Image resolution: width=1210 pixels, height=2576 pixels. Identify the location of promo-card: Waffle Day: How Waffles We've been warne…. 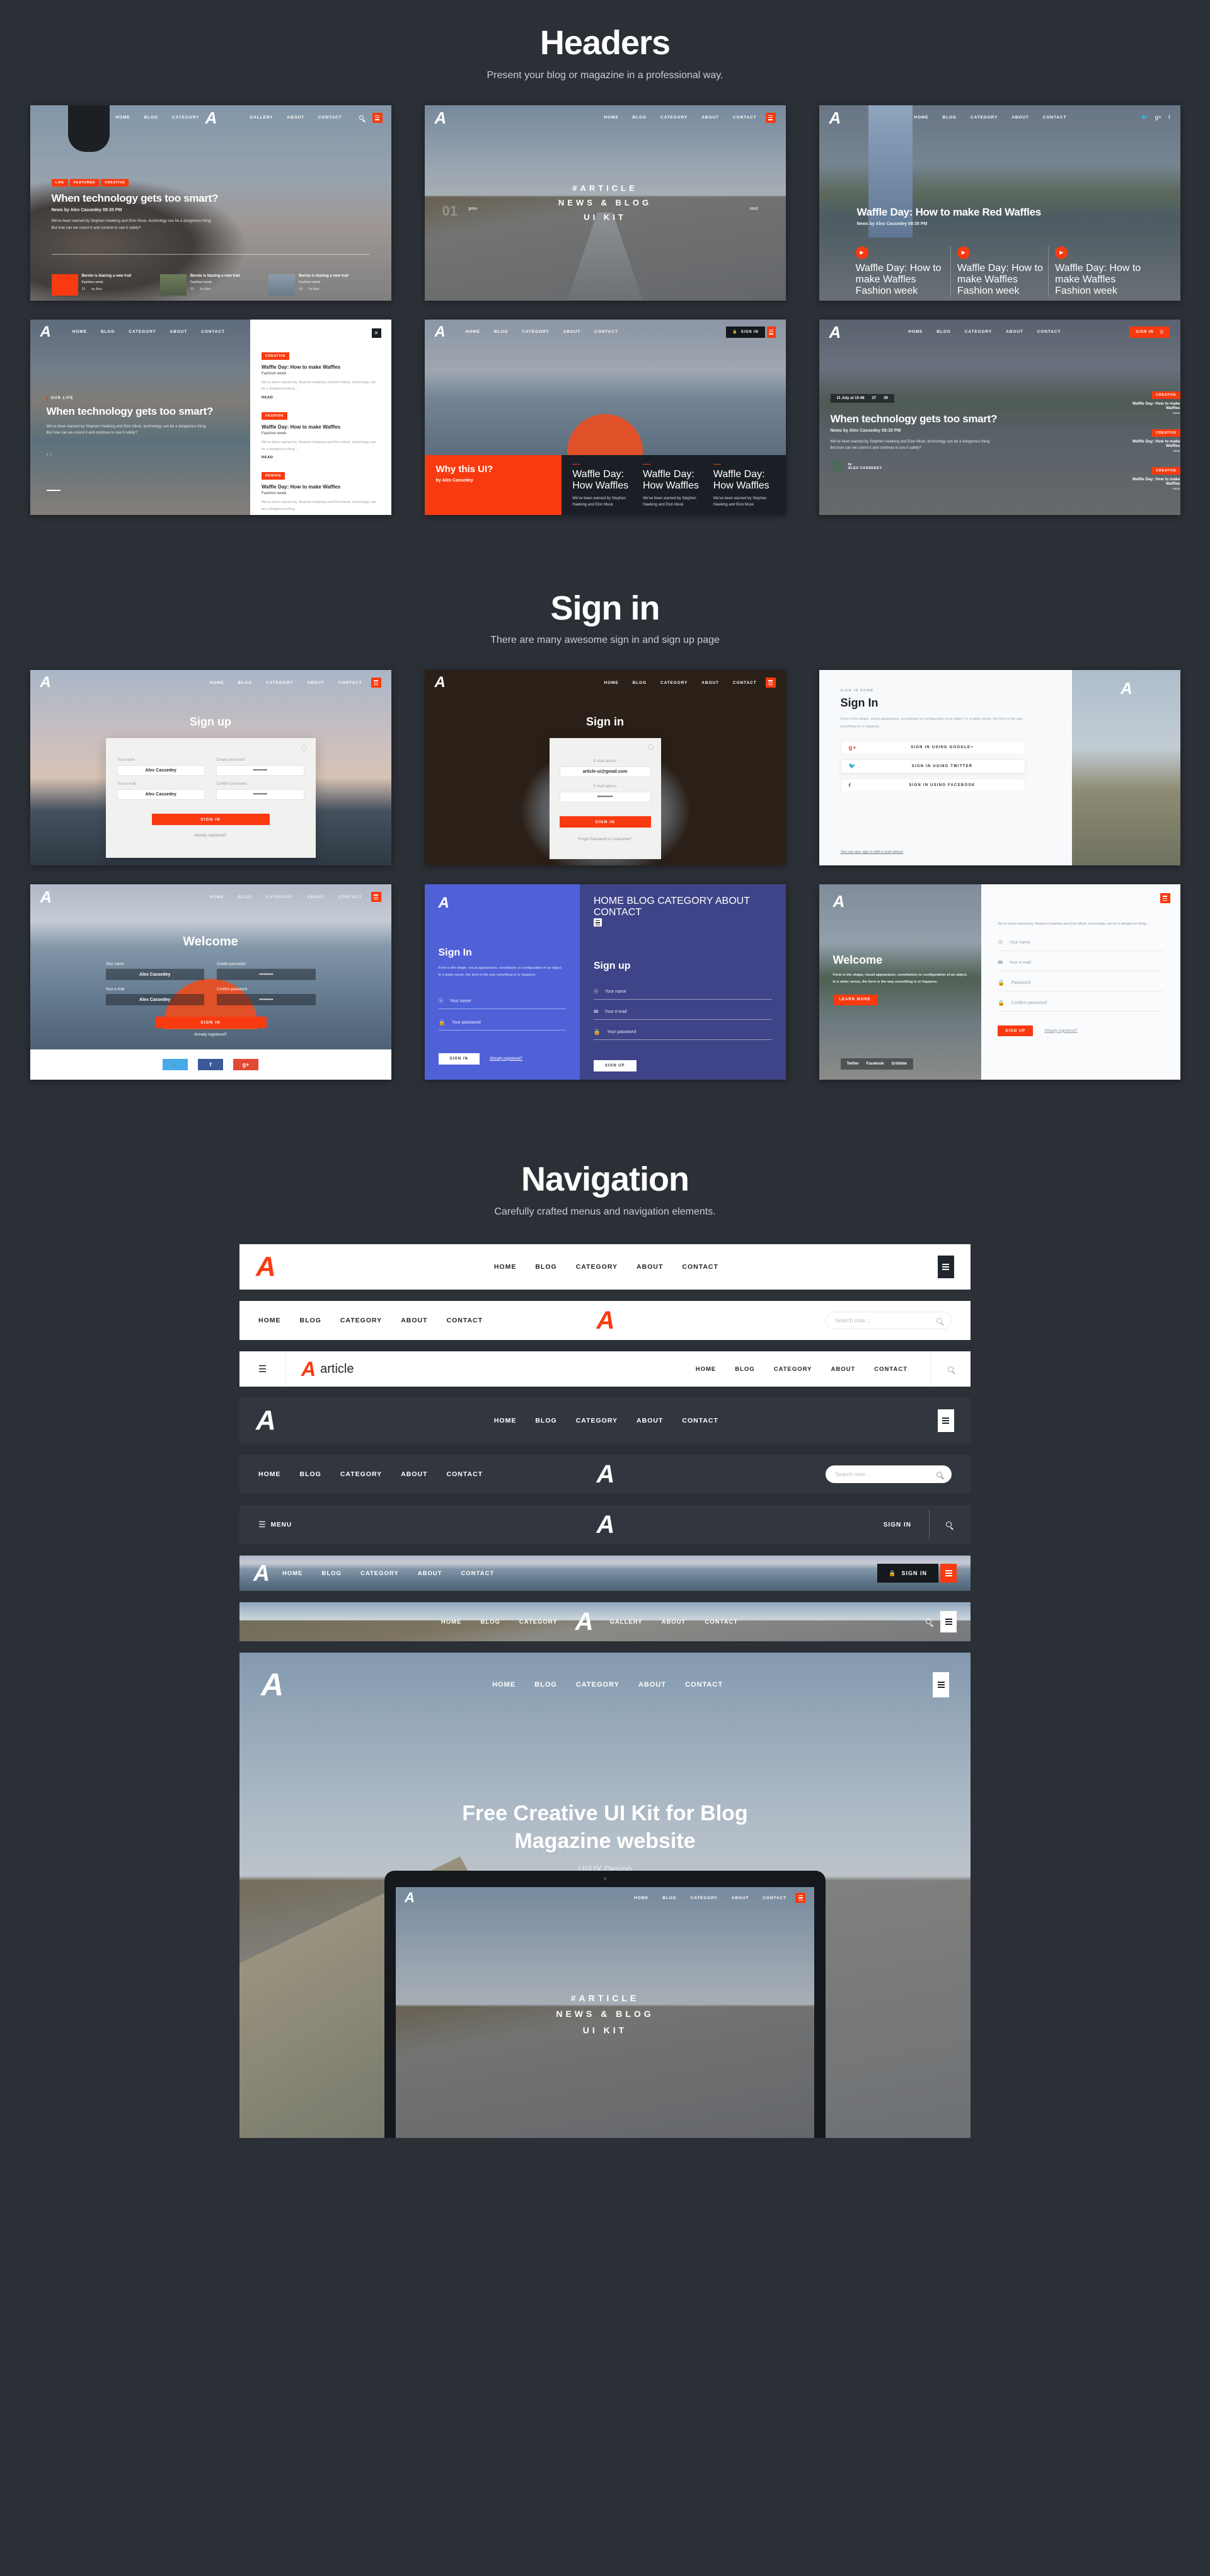
(744, 485).